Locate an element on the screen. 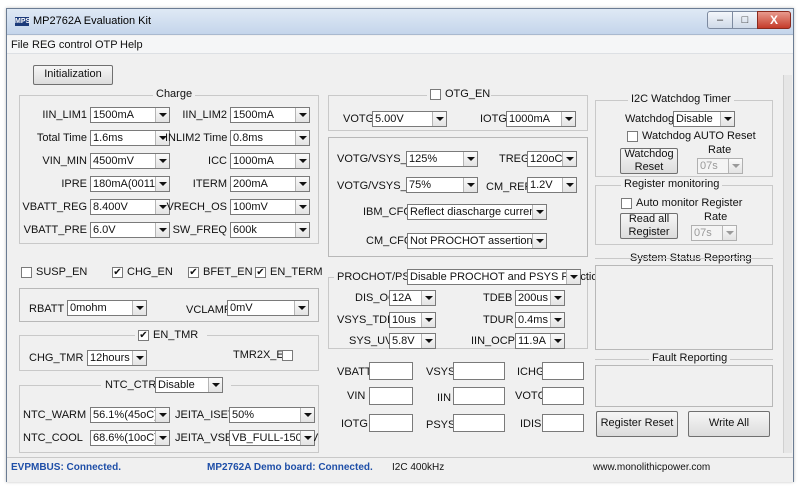 The height and width of the screenshot is (488, 800). votg-select: 5.00V is located at coordinates (409, 119).